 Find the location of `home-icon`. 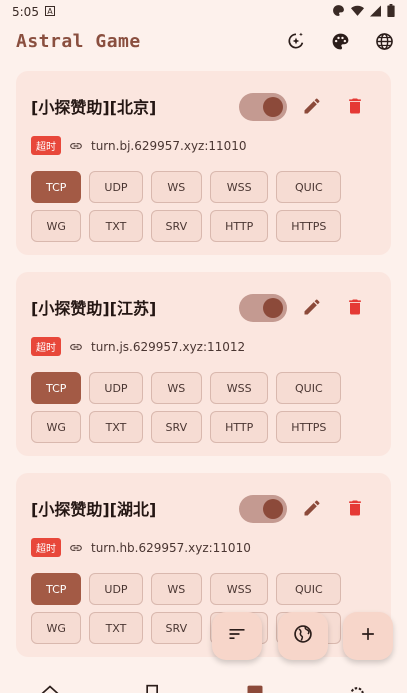

home-icon is located at coordinates (50, 688).